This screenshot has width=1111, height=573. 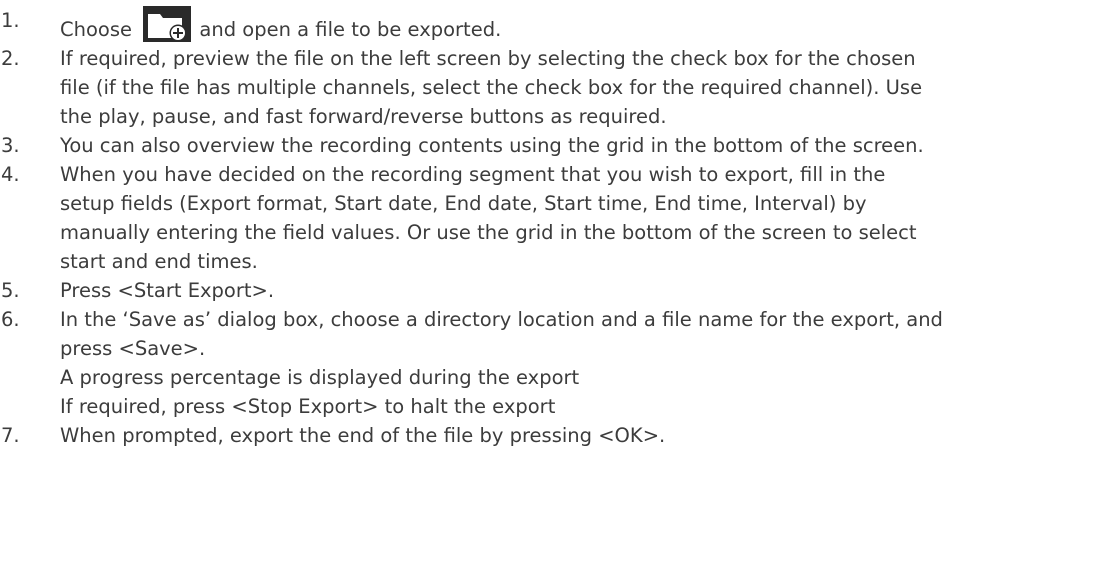 I want to click on folder-add-icon, so click(x=167, y=24).